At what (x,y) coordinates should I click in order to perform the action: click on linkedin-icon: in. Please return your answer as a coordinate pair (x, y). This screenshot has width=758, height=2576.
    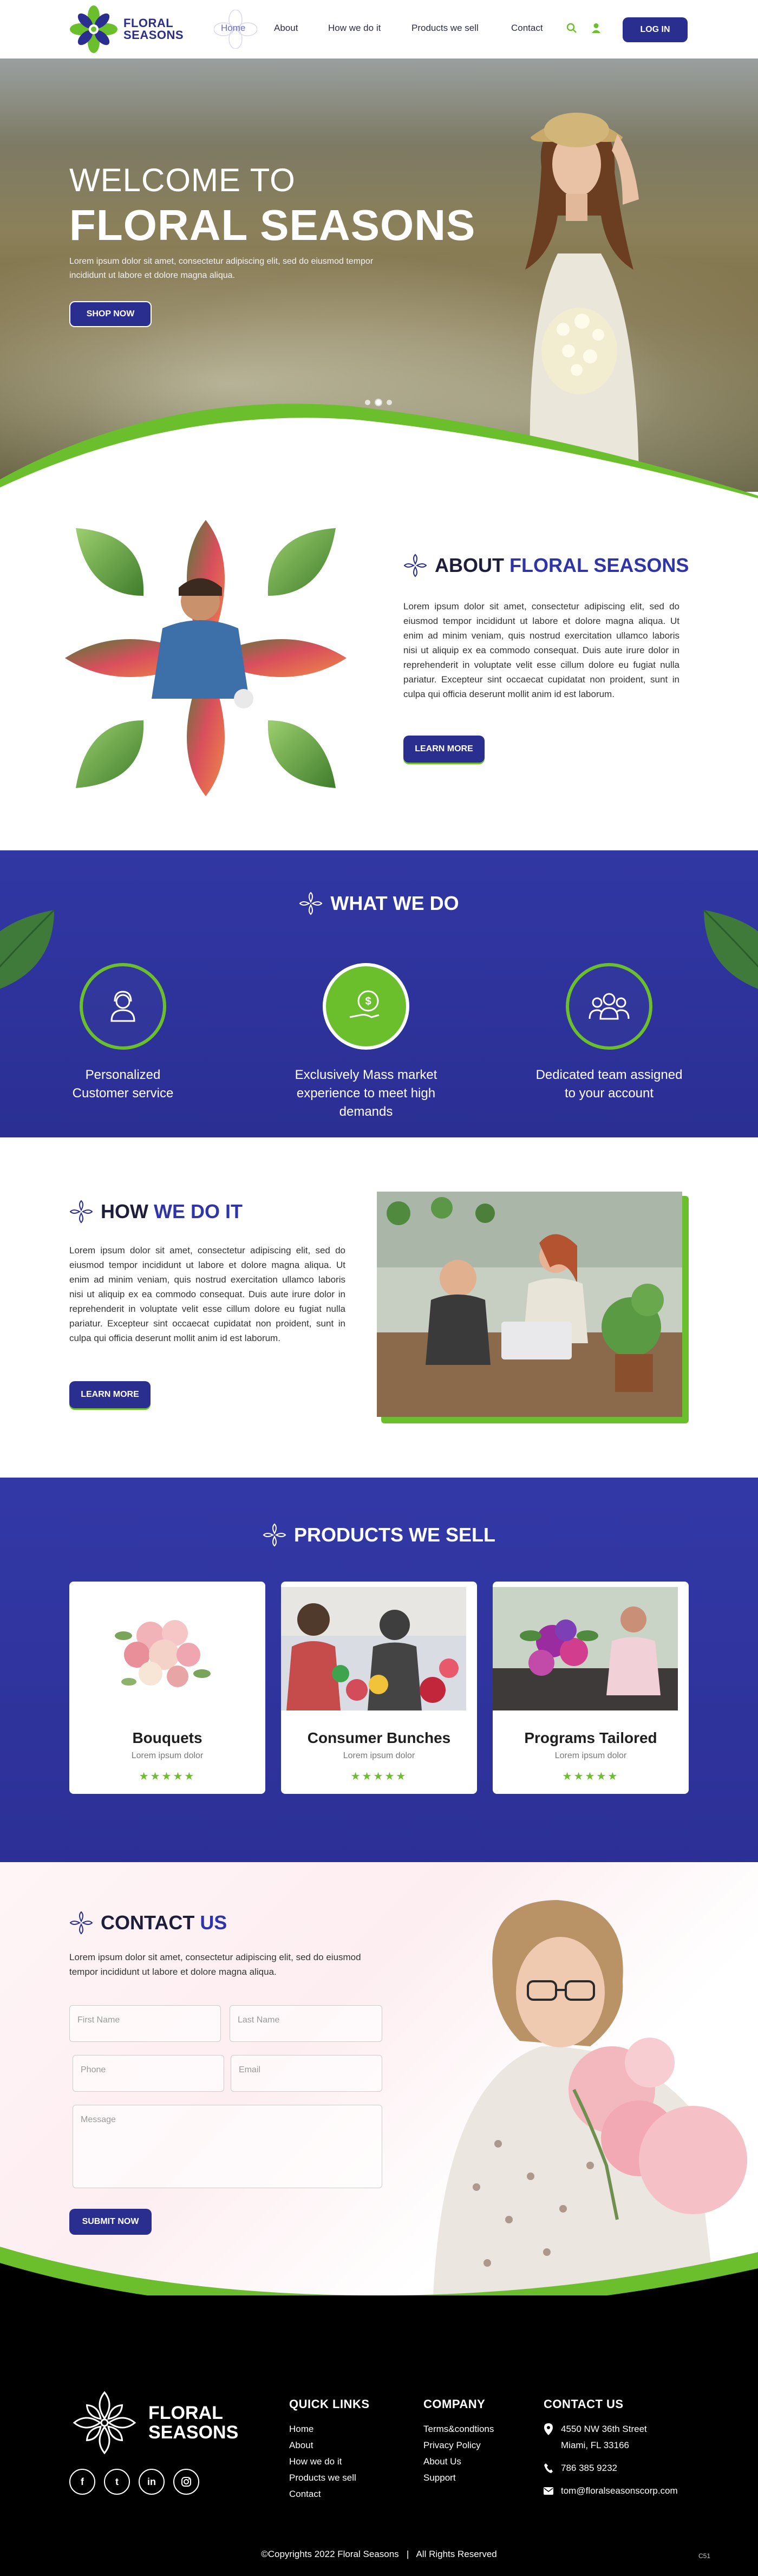
    Looking at the image, I should click on (152, 2482).